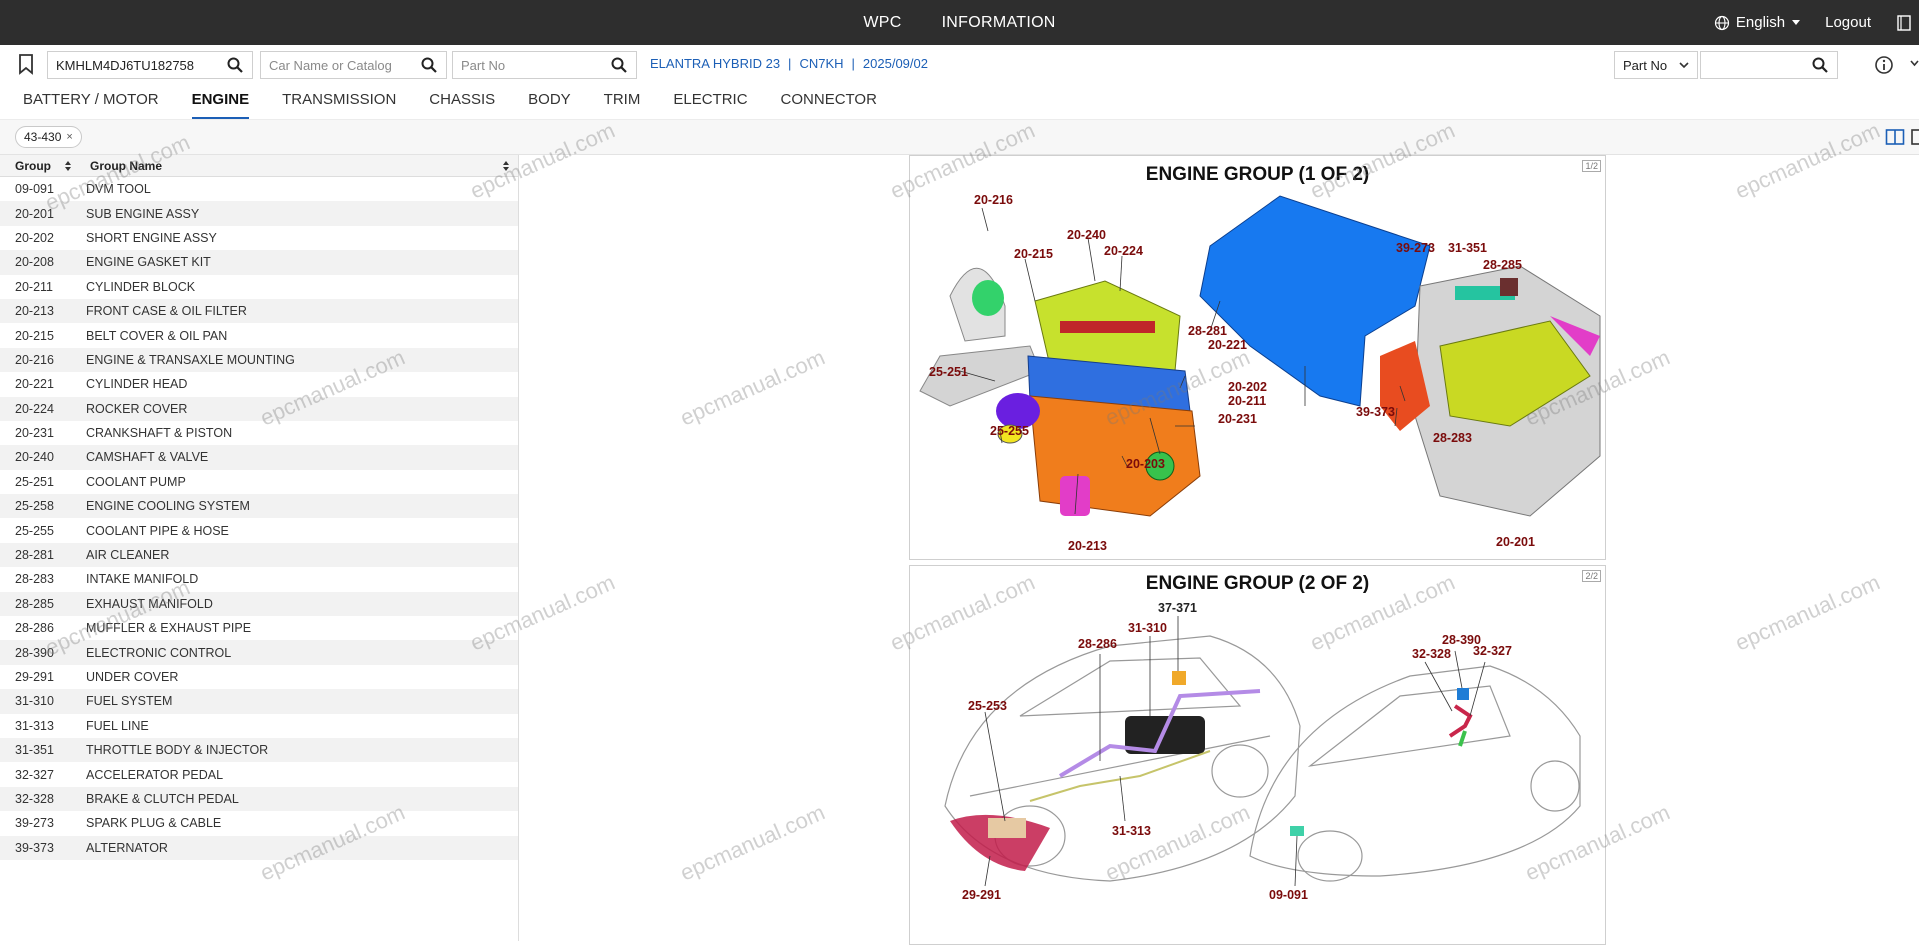 This screenshot has height=946, width=1919. What do you see at coordinates (1502, 265) in the screenshot?
I see `callout-28-285: 28-285` at bounding box center [1502, 265].